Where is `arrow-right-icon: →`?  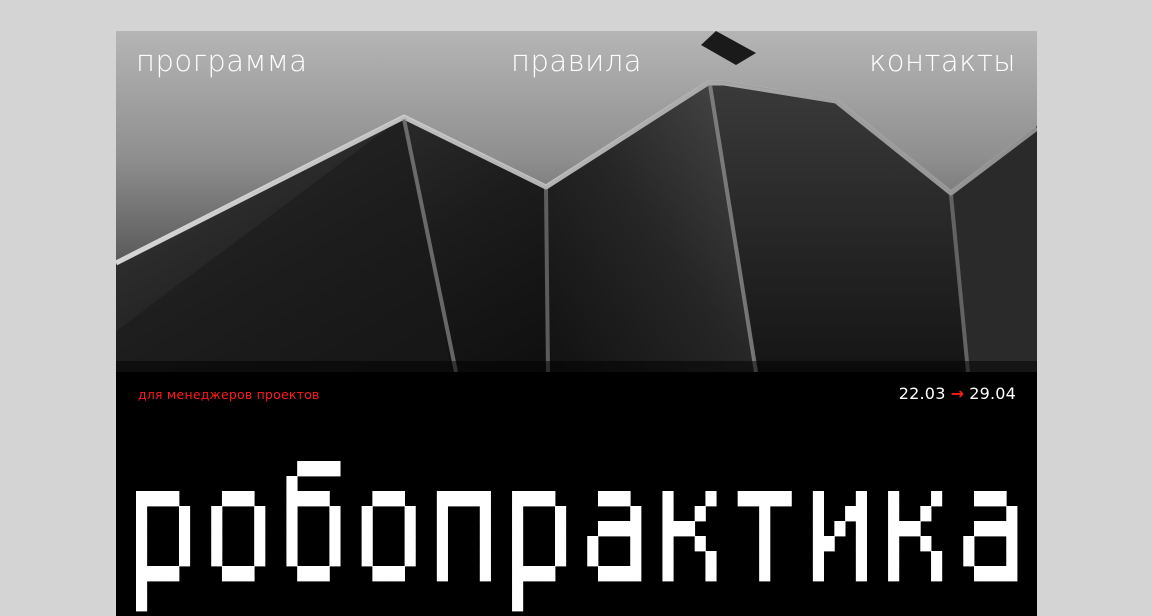 arrow-right-icon: → is located at coordinates (957, 393).